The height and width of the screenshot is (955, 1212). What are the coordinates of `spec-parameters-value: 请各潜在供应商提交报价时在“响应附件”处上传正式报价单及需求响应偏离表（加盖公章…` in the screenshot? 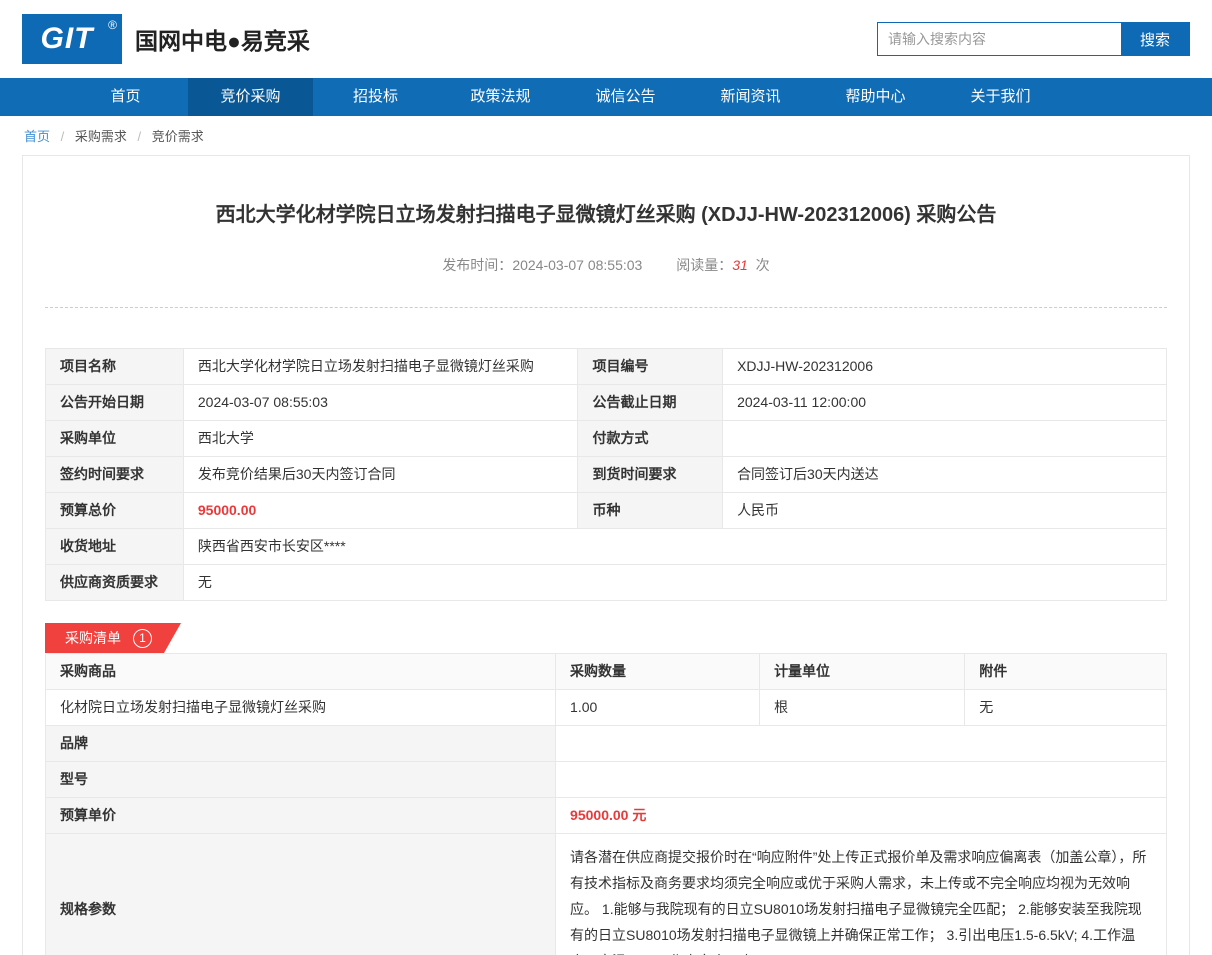 It's located at (861, 894).